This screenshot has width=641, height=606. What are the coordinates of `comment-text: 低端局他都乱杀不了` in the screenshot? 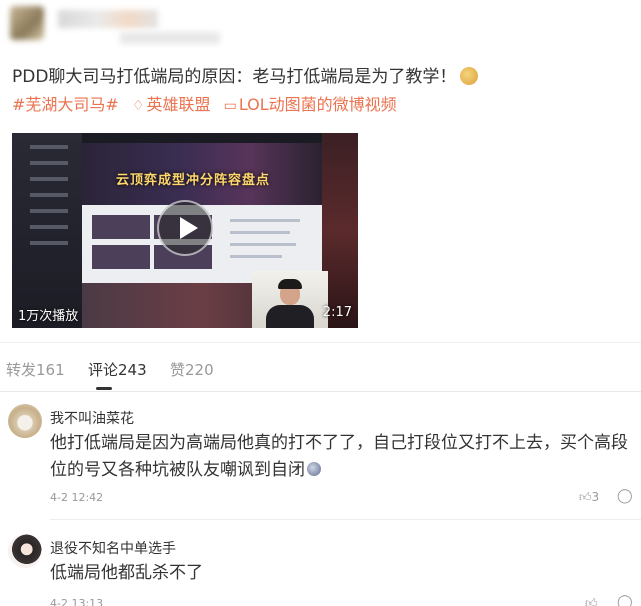 It's located at (126, 573).